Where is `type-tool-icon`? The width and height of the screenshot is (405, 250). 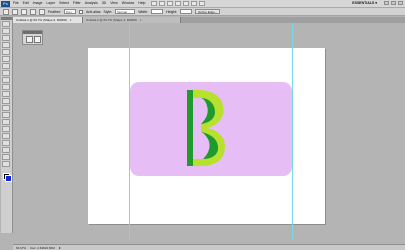
type-tool-icon is located at coordinates (6, 129).